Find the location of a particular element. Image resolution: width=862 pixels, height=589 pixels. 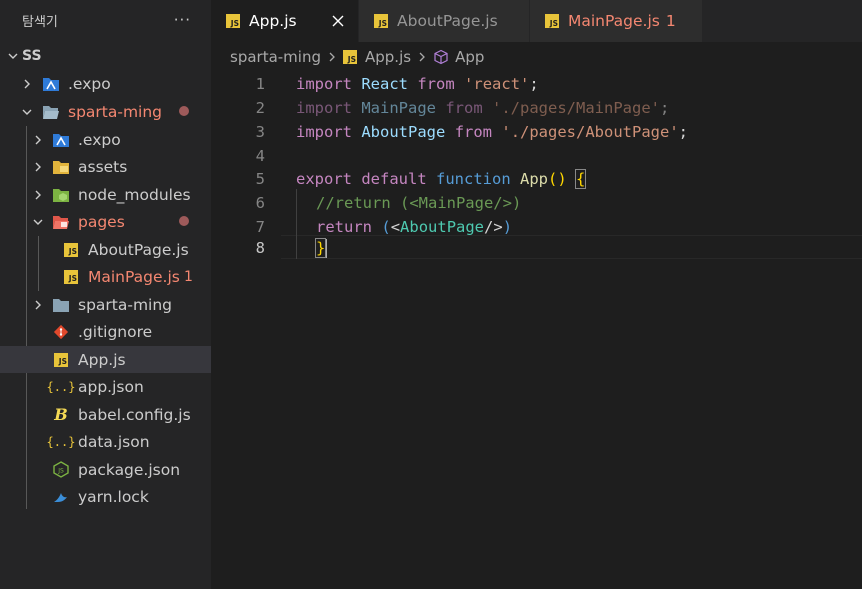

tree-label: yarn.lock is located at coordinates (113, 496).